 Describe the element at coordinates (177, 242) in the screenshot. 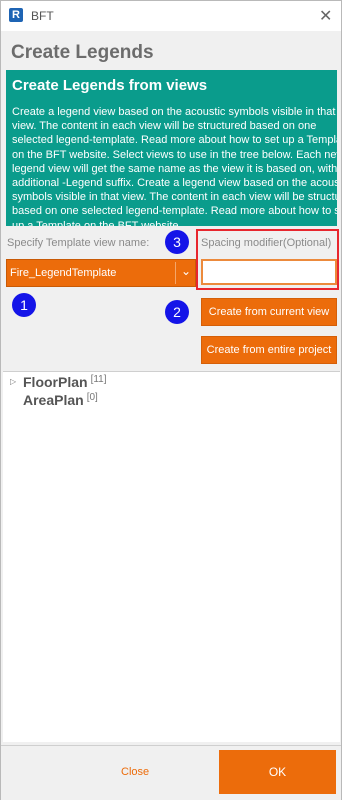

I see `step-badge-3: 3` at that location.